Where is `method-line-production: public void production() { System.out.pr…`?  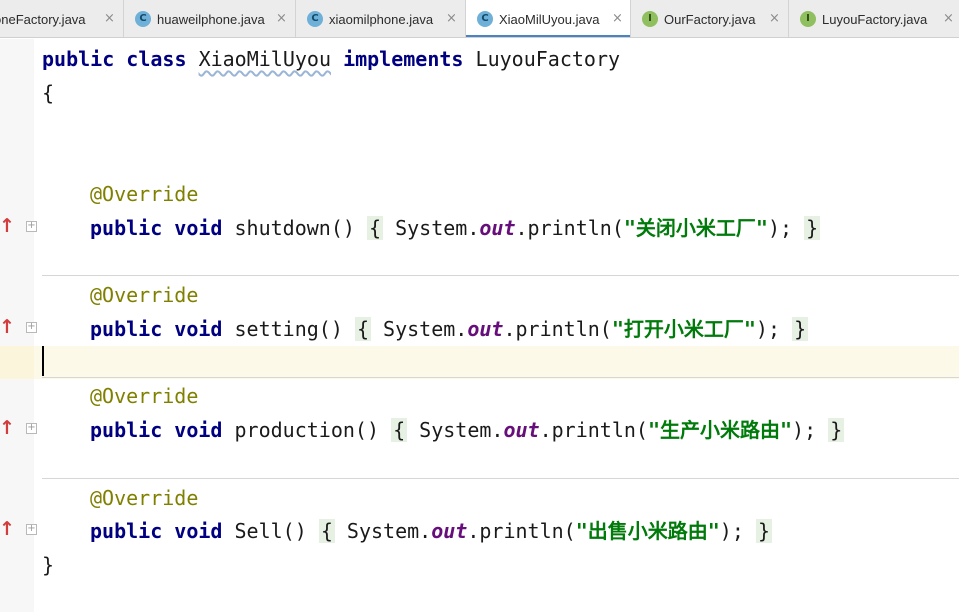 method-line-production: public void production() { System.out.pr… is located at coordinates (467, 430).